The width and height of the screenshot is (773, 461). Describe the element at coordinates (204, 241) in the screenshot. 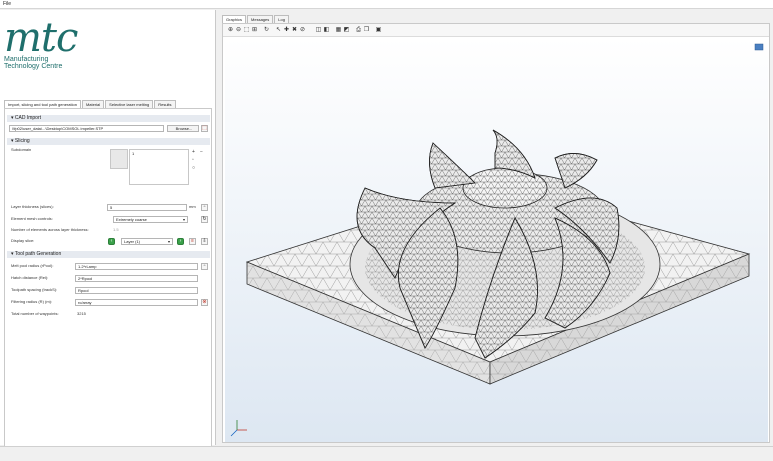

I see `export-icon: ⇩` at that location.